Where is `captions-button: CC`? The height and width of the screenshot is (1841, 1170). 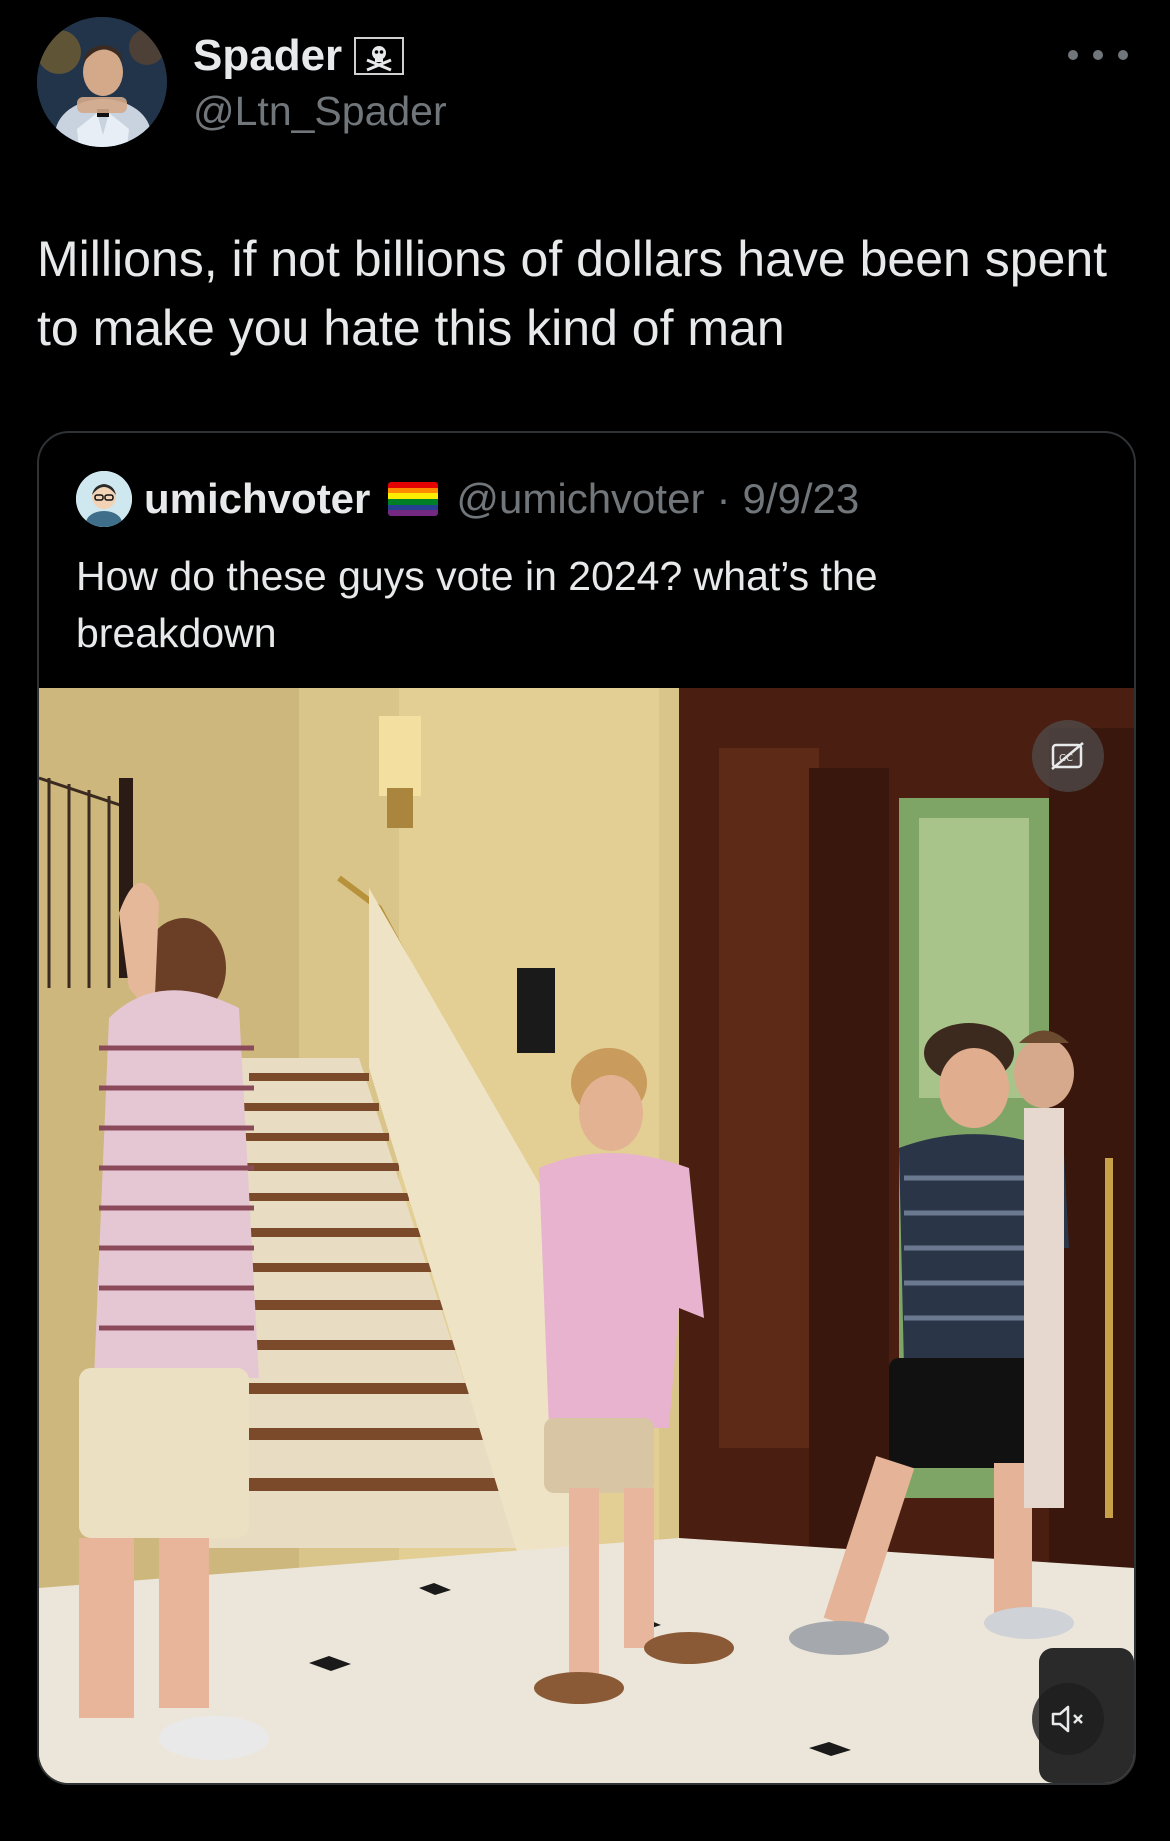 captions-button: CC is located at coordinates (1068, 756).